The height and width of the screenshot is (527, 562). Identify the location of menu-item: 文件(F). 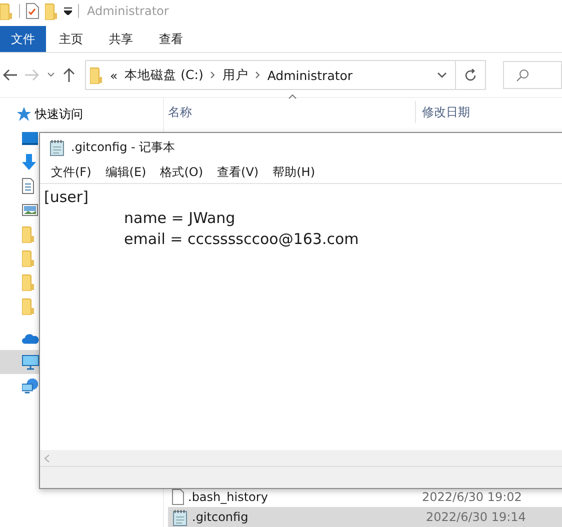
(71, 172).